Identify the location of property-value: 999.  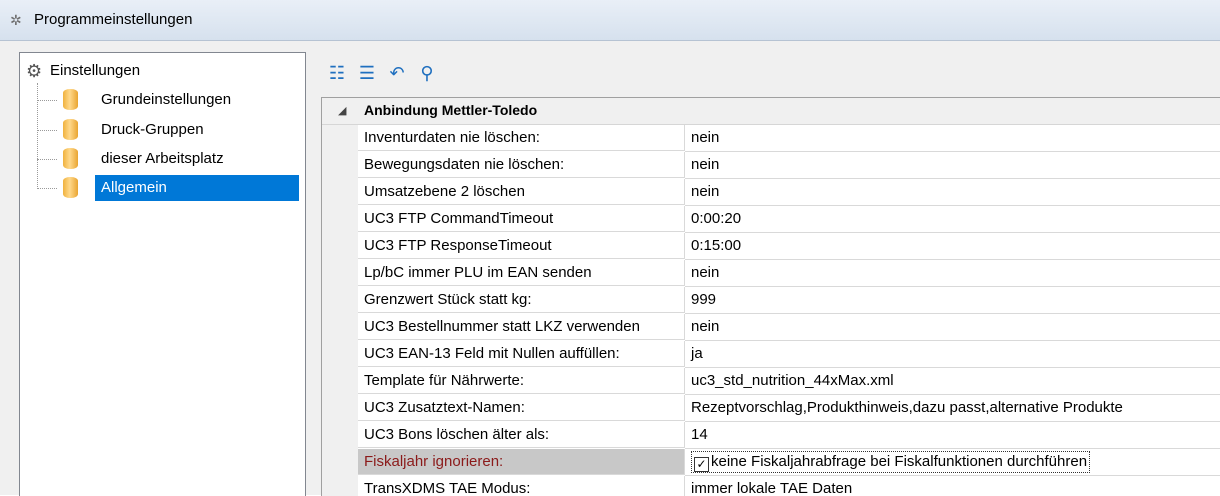
(952, 300).